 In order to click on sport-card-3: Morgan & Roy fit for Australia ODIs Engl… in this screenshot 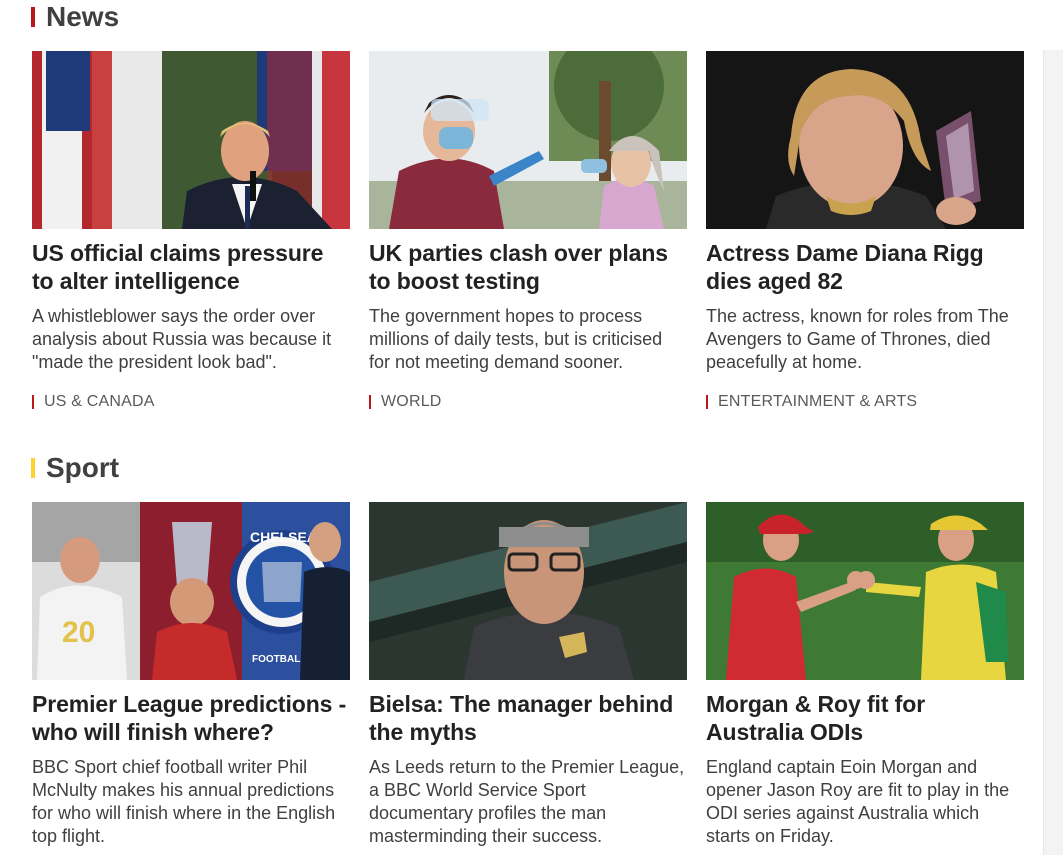, I will do `click(865, 675)`.